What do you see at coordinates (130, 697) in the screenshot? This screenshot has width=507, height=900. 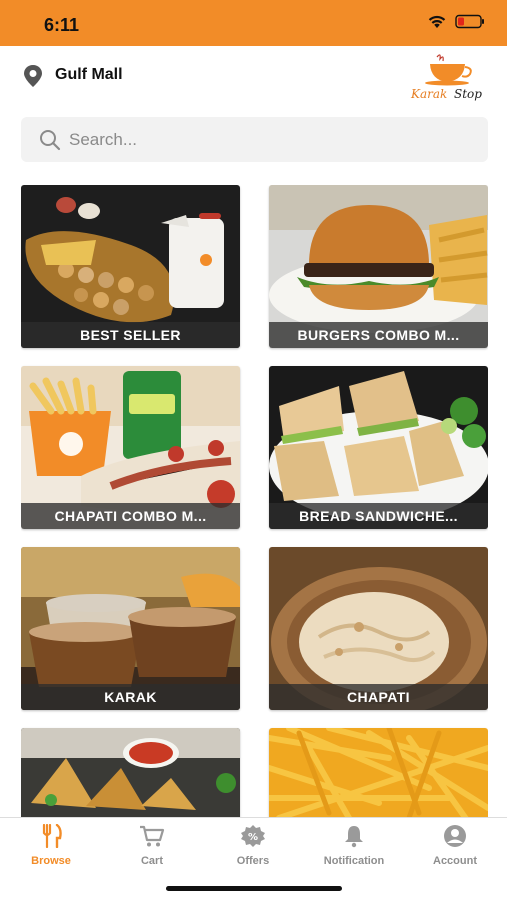 I see `category-label: KARAK` at bounding box center [130, 697].